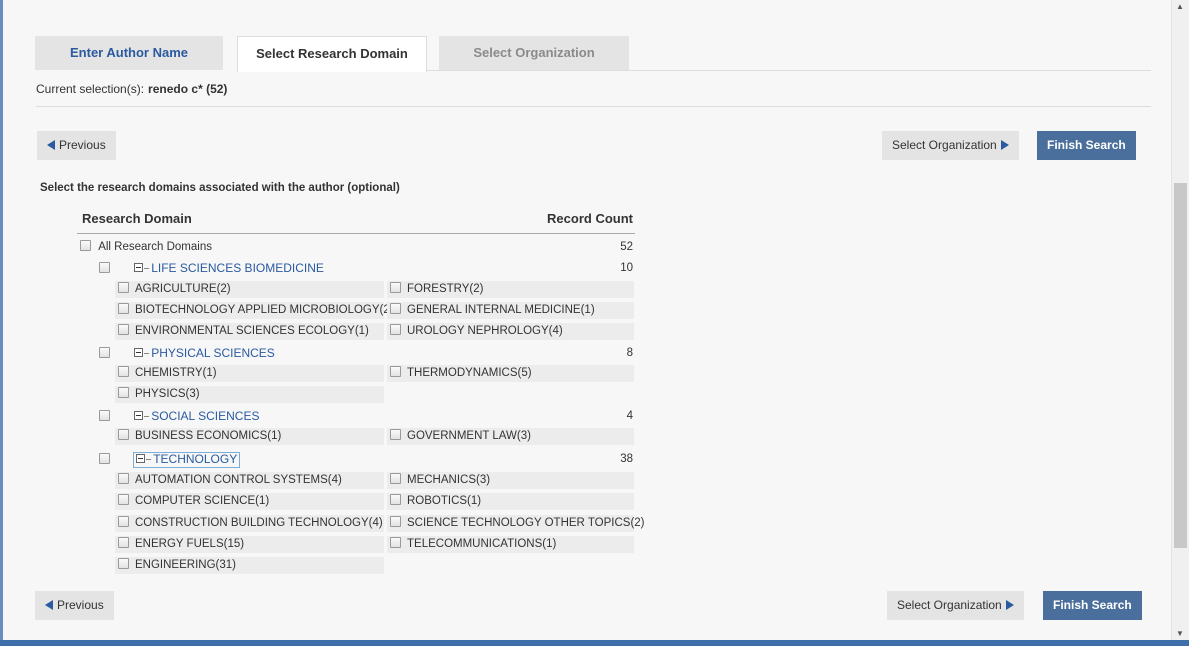  What do you see at coordinates (626, 268) in the screenshot?
I see `record-count: 10` at bounding box center [626, 268].